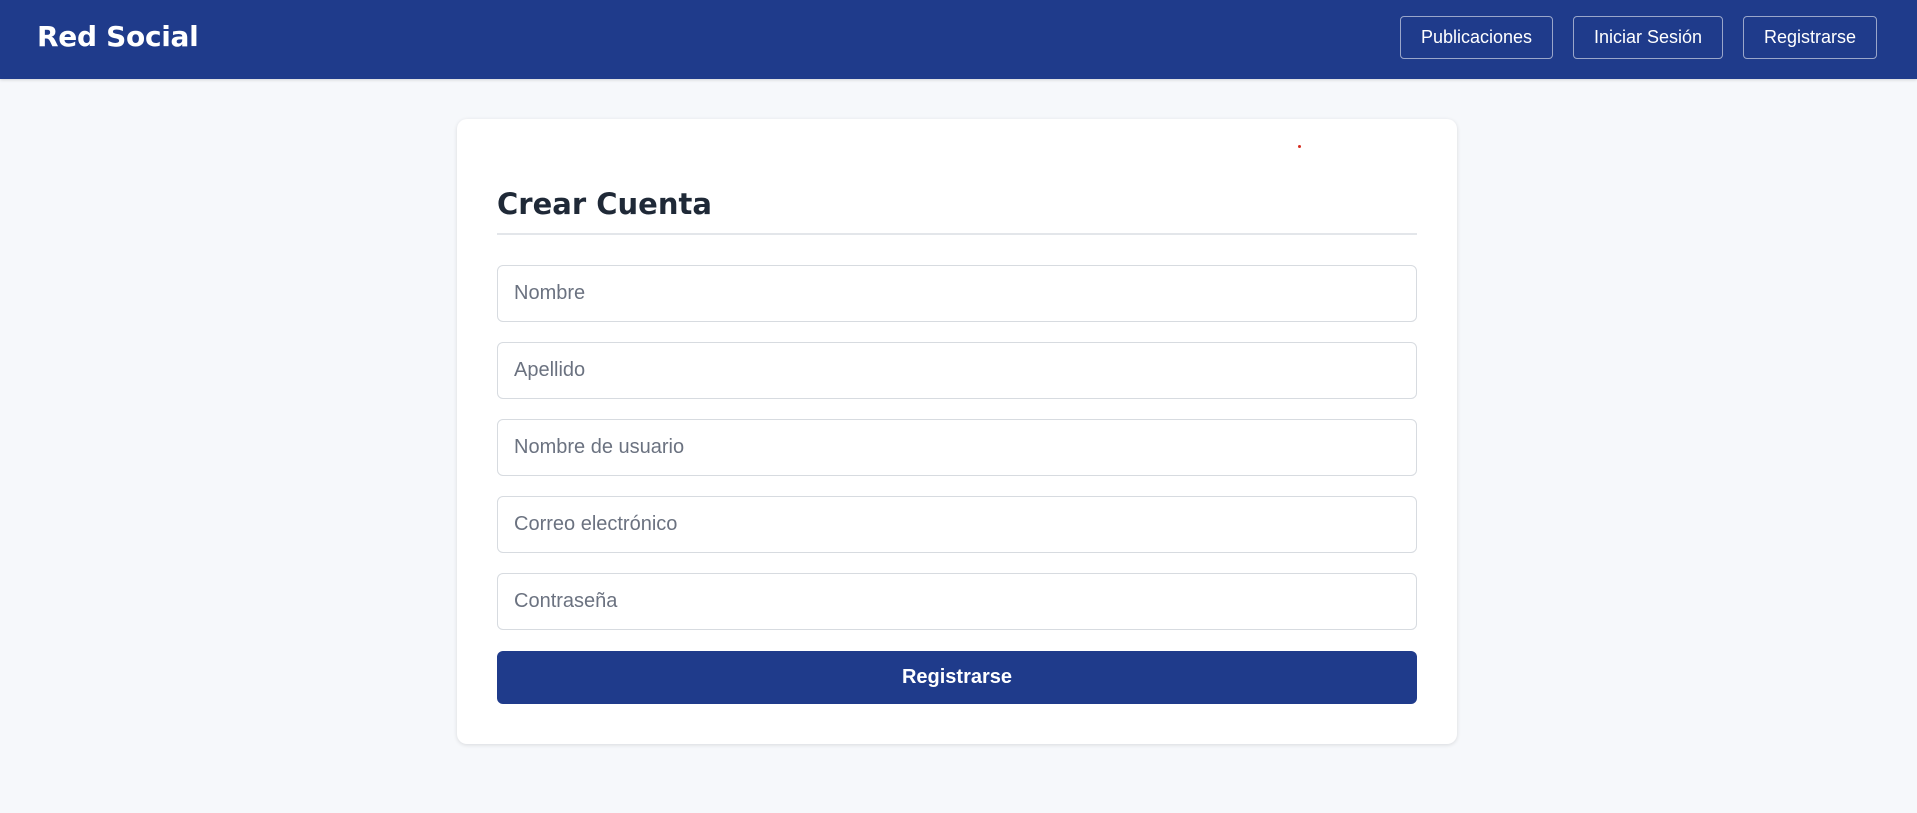 This screenshot has width=1917, height=813. I want to click on last-name-input, so click(957, 370).